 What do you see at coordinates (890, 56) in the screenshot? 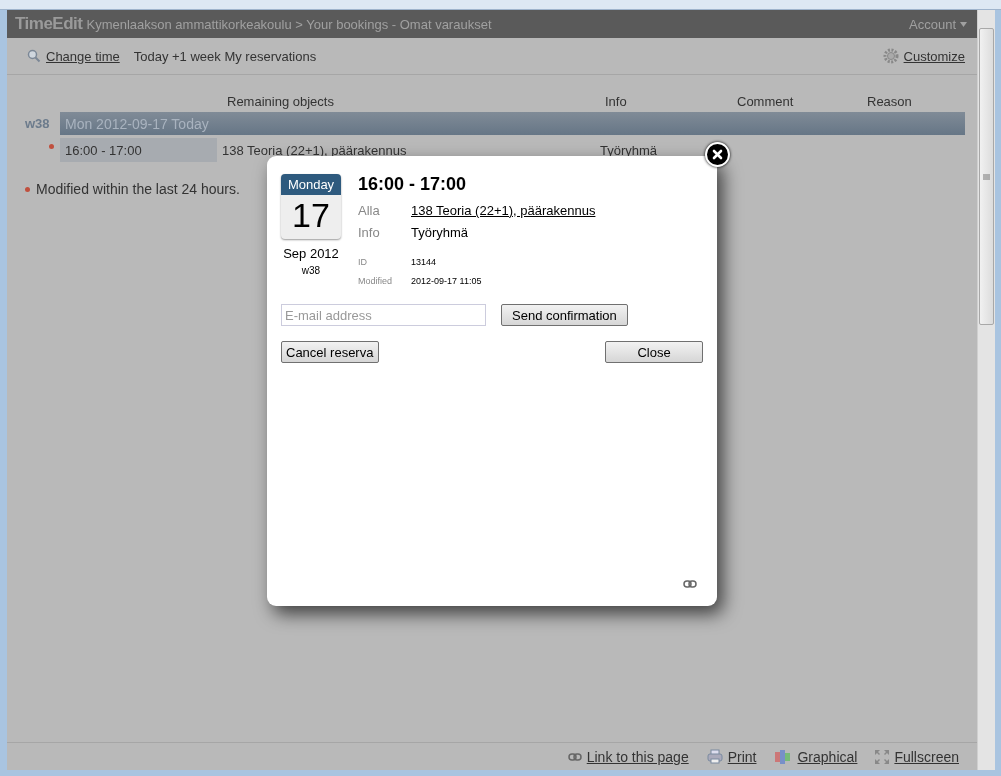
I see `settings-icon` at bounding box center [890, 56].